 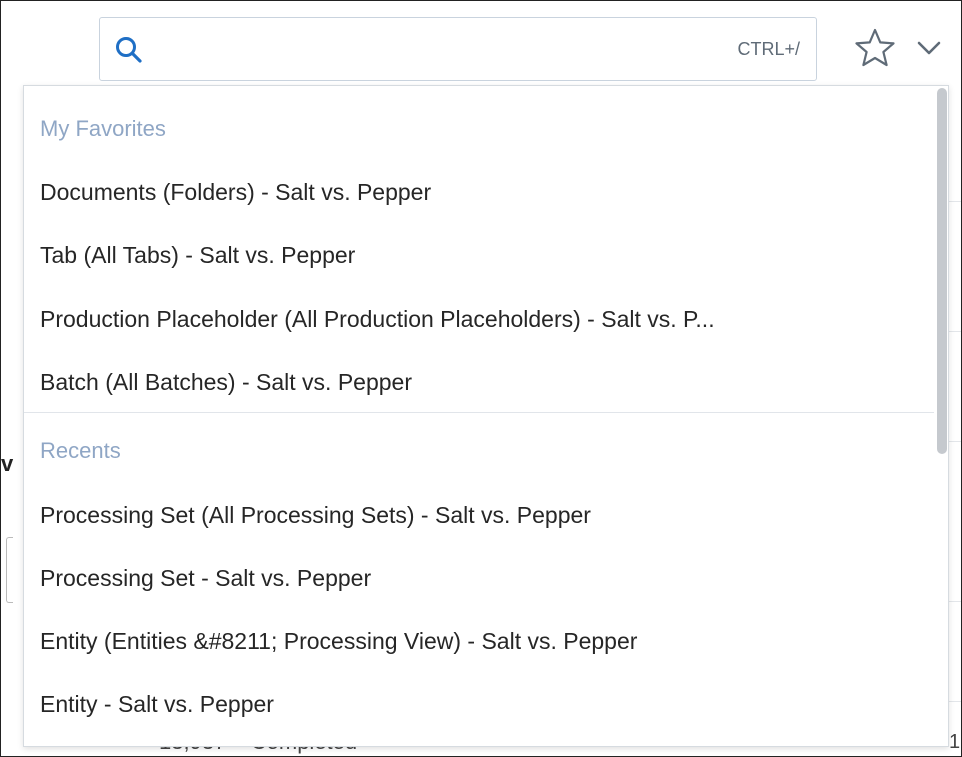 I want to click on search-icon, so click(x=129, y=50).